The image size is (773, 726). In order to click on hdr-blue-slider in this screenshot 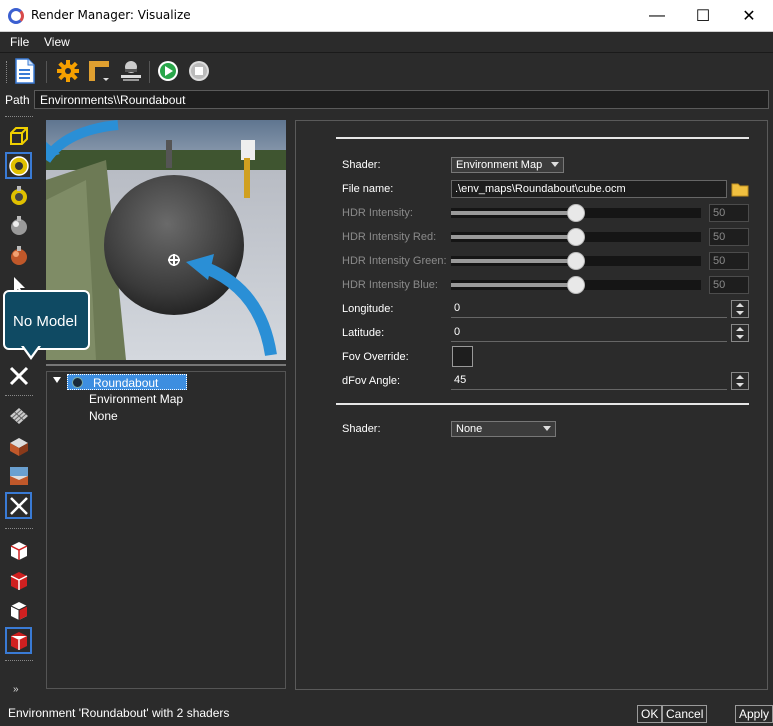, I will do `click(576, 285)`.